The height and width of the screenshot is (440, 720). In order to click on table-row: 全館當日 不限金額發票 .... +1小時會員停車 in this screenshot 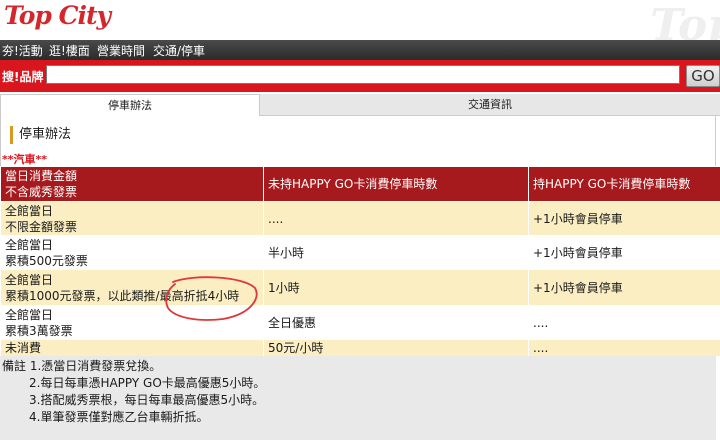, I will do `click(360, 218)`.